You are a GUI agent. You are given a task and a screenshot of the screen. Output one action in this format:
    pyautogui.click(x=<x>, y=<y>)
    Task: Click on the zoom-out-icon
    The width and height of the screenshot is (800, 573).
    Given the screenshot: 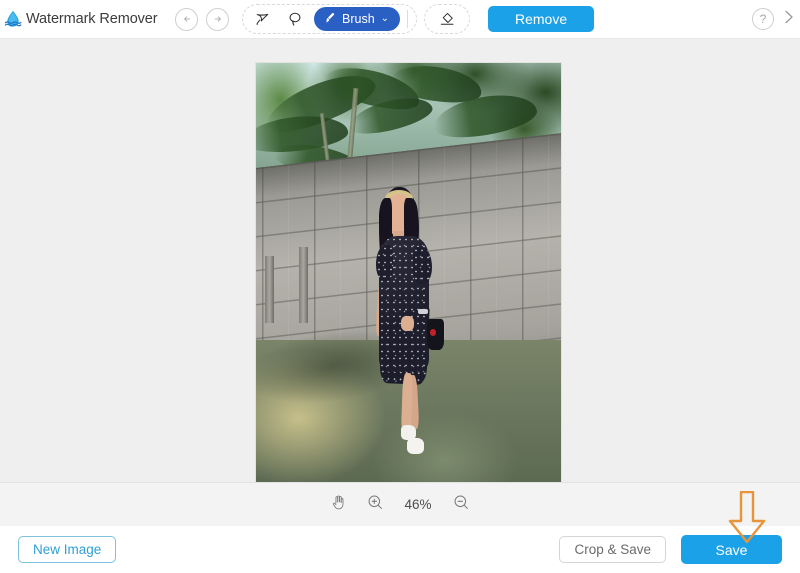 What is the action you would take?
    pyautogui.click(x=461, y=505)
    